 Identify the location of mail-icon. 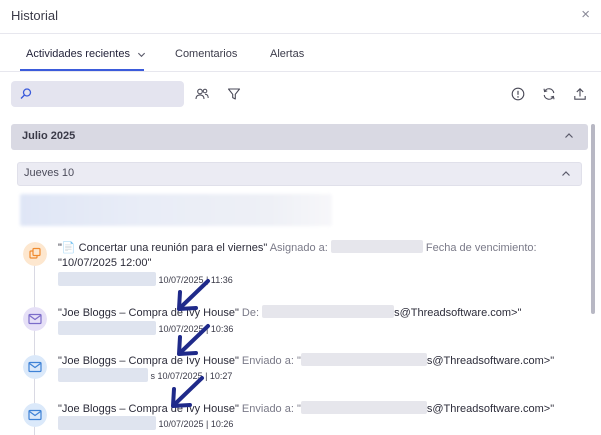
(35, 319).